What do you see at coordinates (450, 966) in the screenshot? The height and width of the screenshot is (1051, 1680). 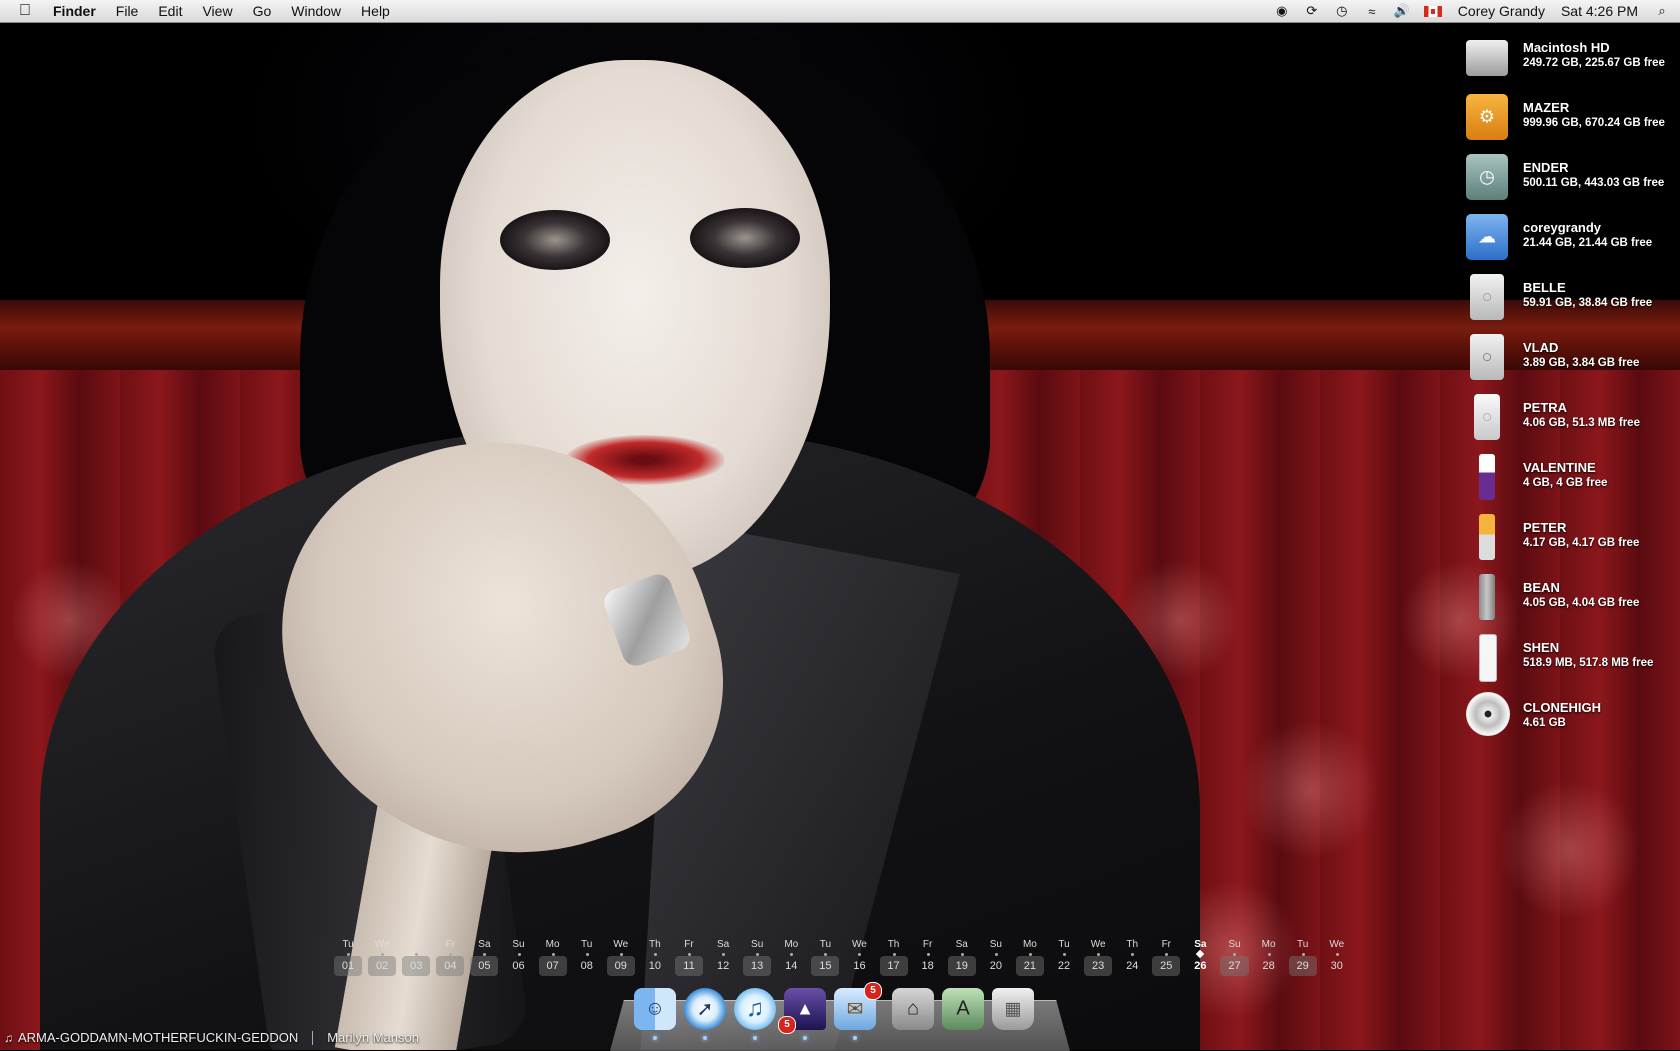 I see `calendar-date: 04` at bounding box center [450, 966].